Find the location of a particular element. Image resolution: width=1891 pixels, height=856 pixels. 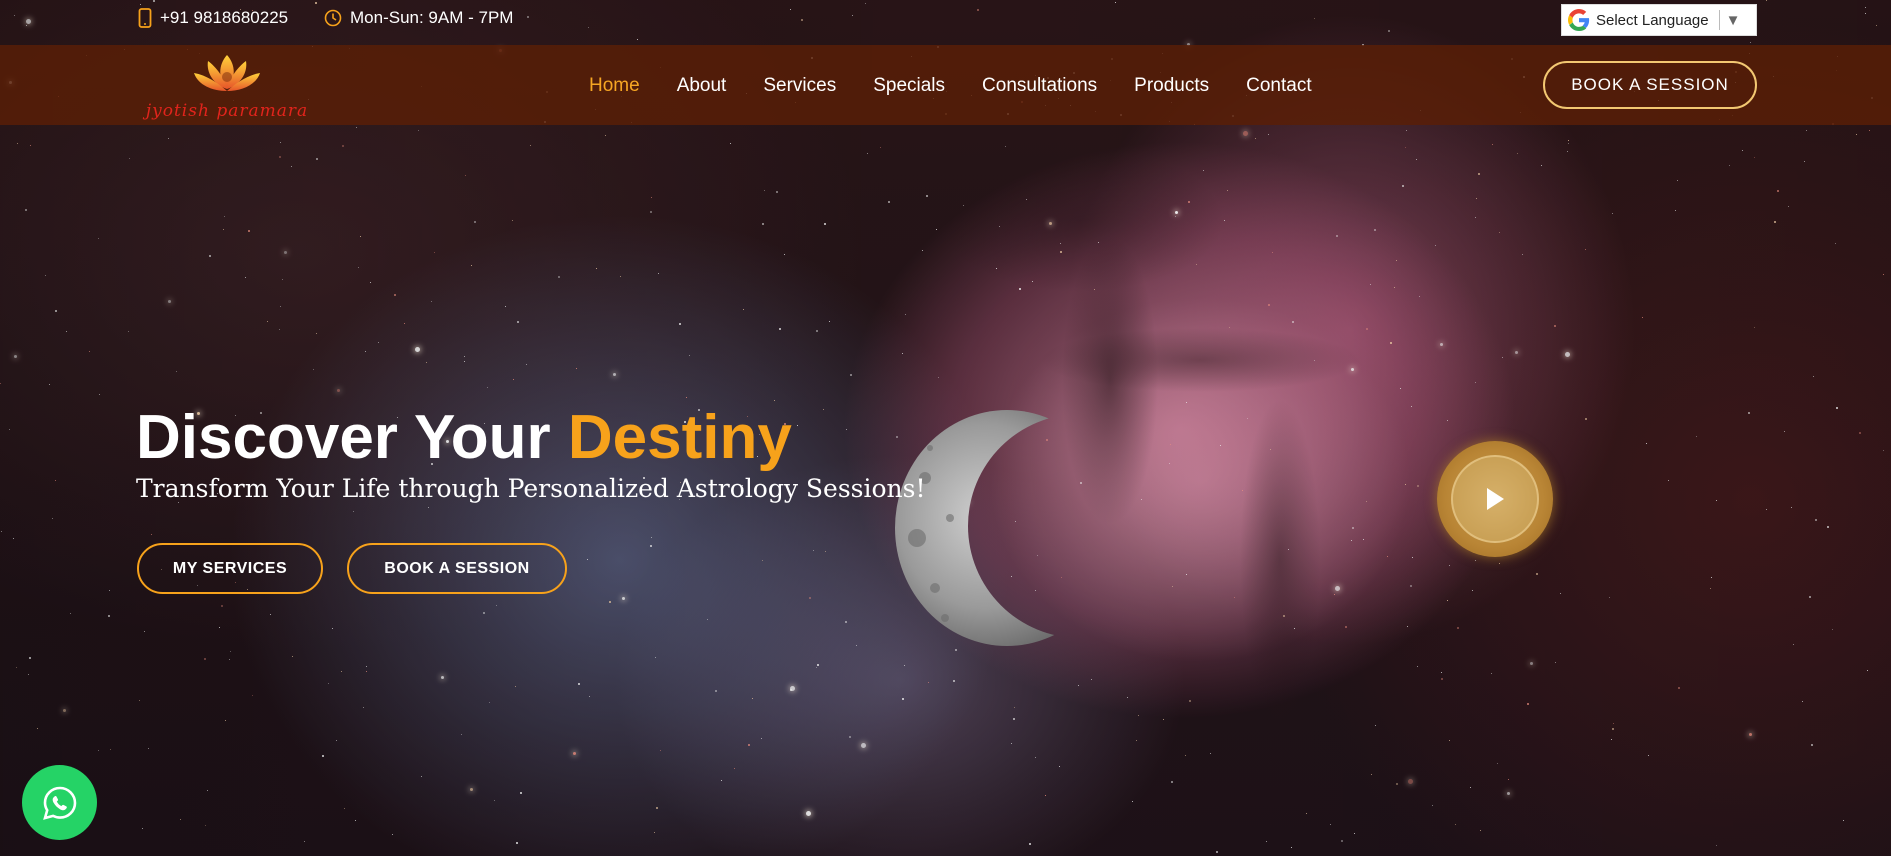

phone-contact: +91 9818680225 is located at coordinates (213, 18).